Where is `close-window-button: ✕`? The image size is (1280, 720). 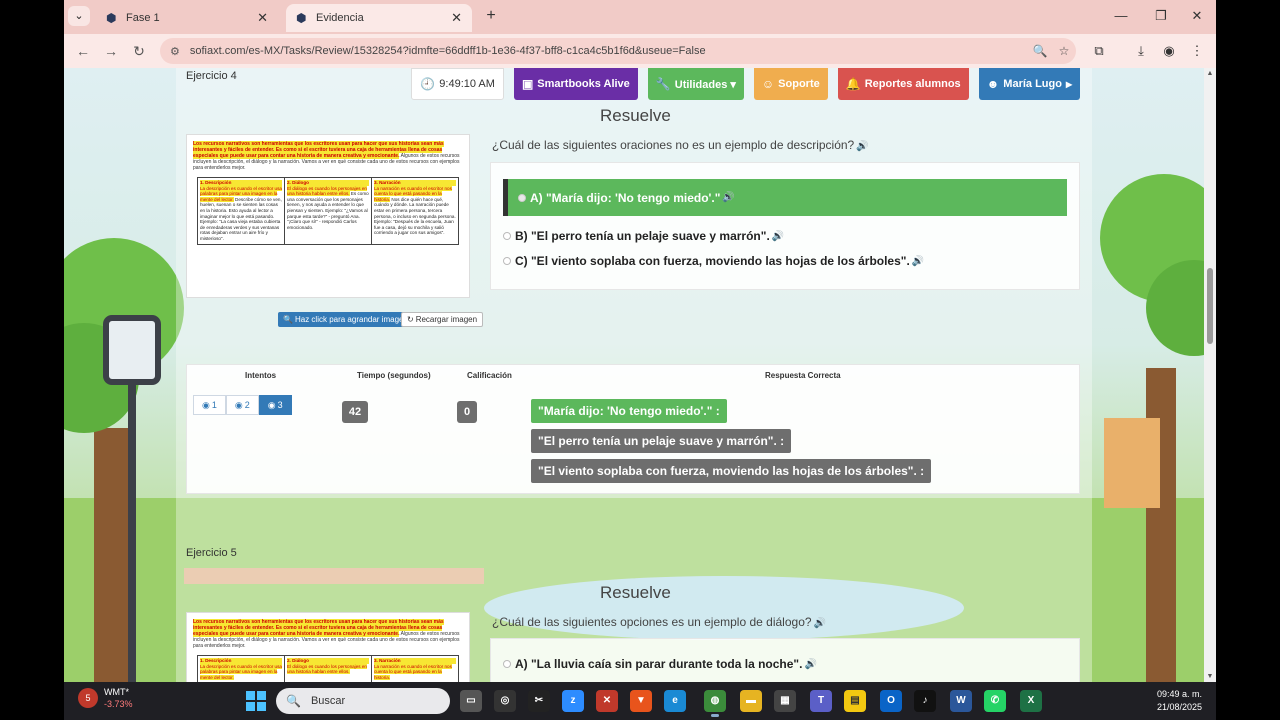 close-window-button: ✕ is located at coordinates (1197, 16).